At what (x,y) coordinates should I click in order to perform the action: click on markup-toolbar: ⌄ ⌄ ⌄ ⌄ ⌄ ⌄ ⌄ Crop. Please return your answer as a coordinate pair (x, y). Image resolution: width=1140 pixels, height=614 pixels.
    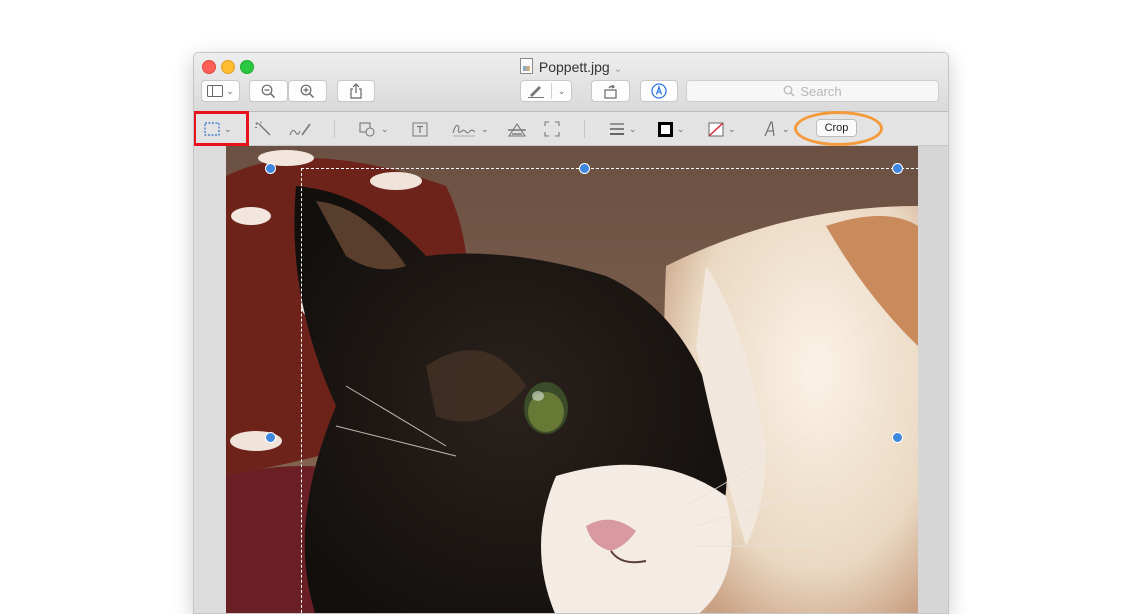
    Looking at the image, I should click on (571, 128).